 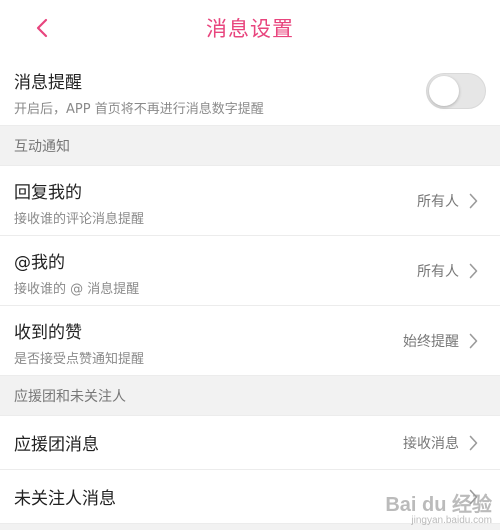 I want to click on unfollowed-messages-row: 未关注人消息, so click(x=250, y=497).